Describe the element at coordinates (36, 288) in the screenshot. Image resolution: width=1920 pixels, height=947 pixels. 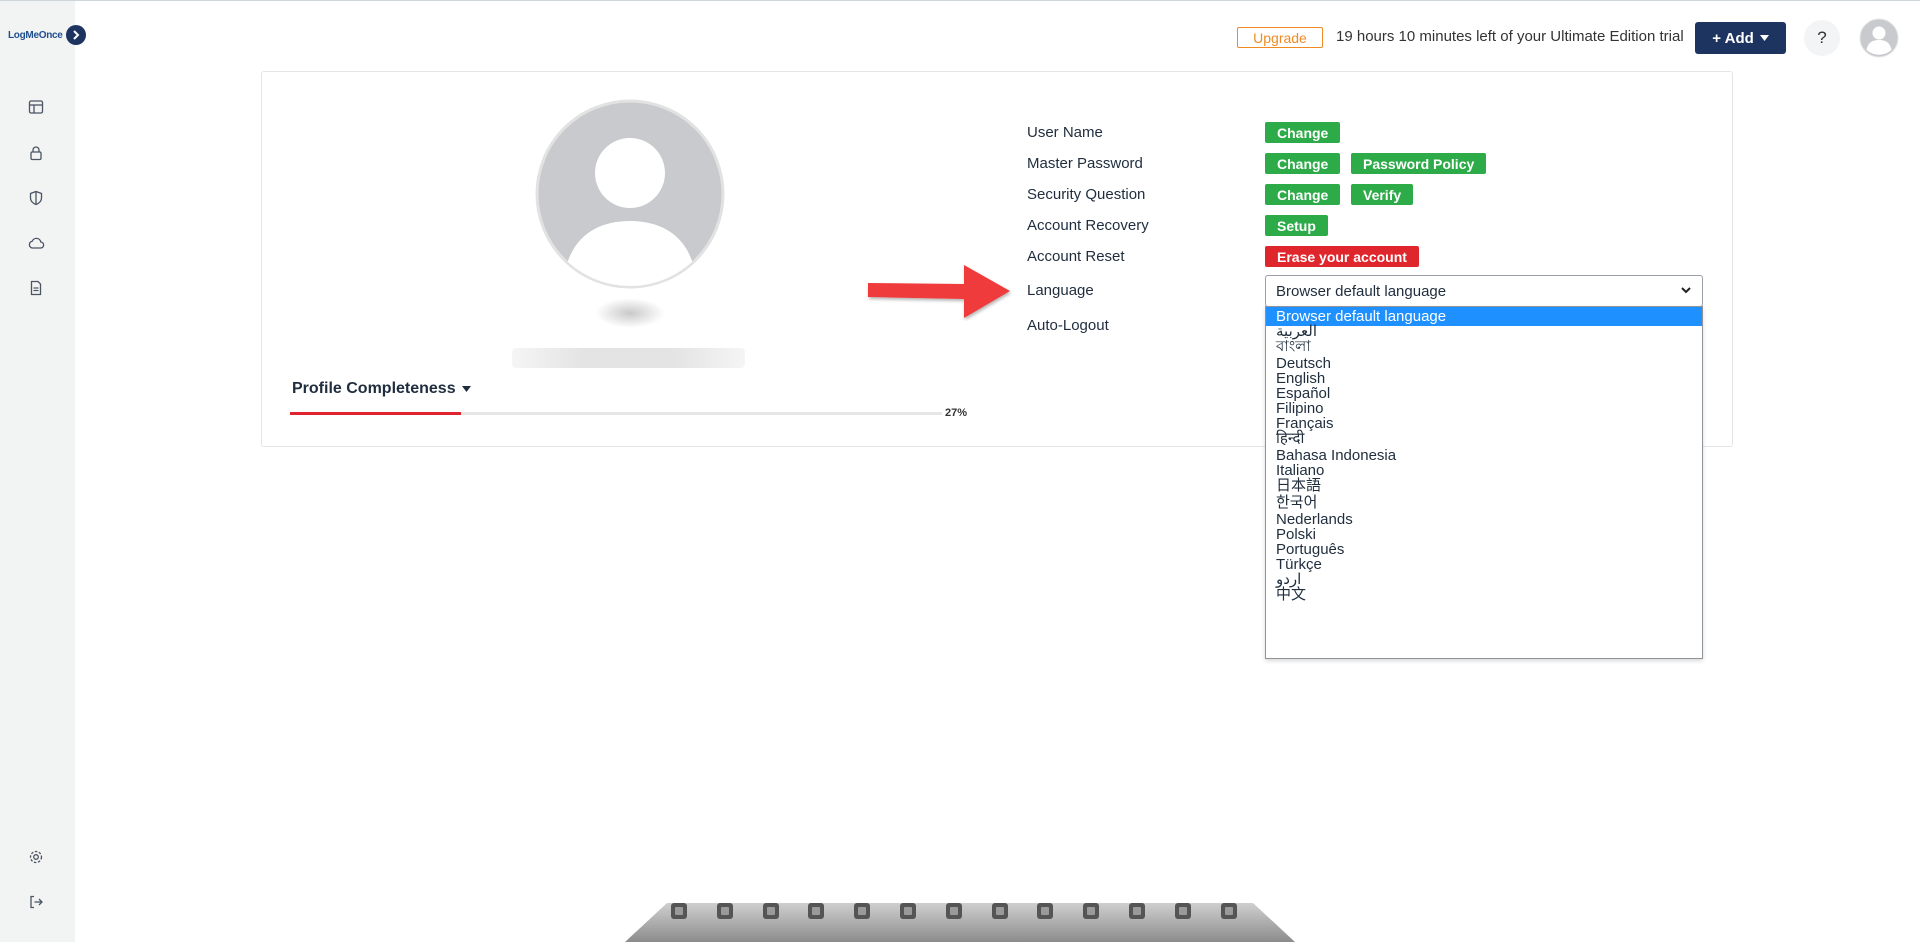
I see `document-icon` at that location.